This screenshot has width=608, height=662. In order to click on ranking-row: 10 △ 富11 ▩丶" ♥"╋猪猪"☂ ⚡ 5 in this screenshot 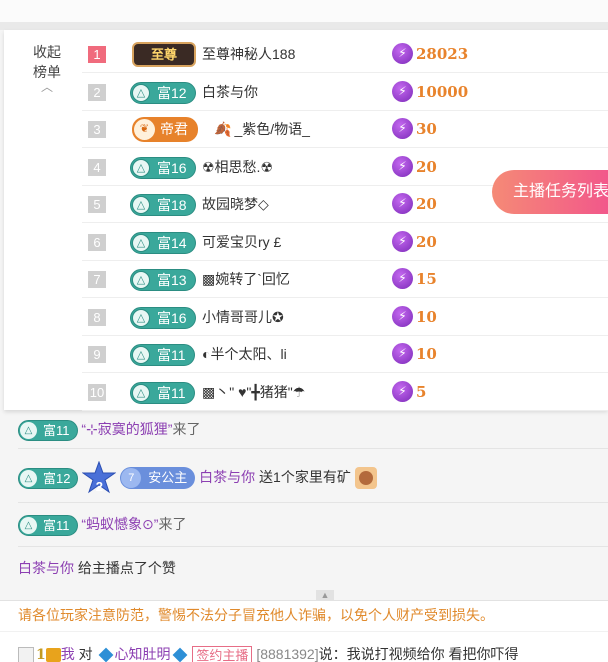, I will do `click(345, 392)`.